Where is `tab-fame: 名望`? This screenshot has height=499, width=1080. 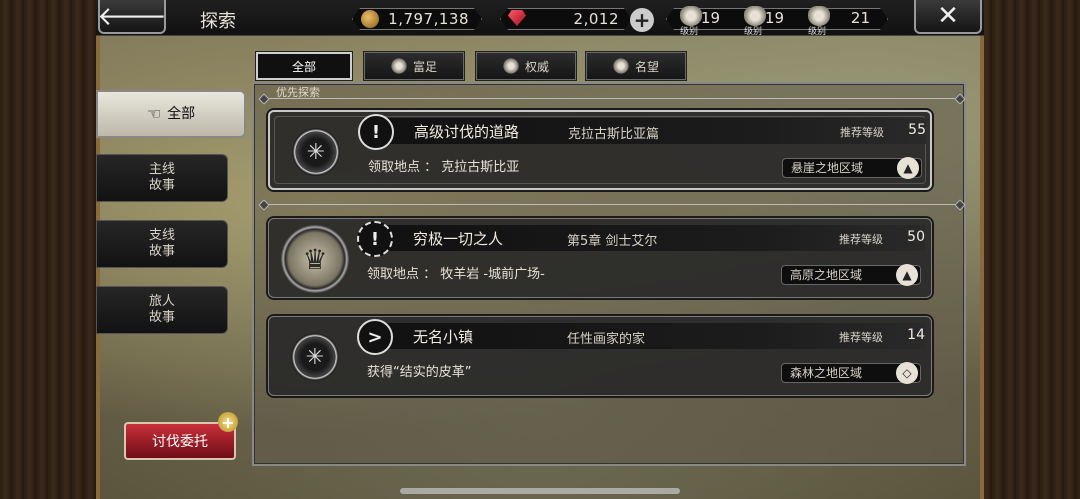 tab-fame: 名望 is located at coordinates (636, 66).